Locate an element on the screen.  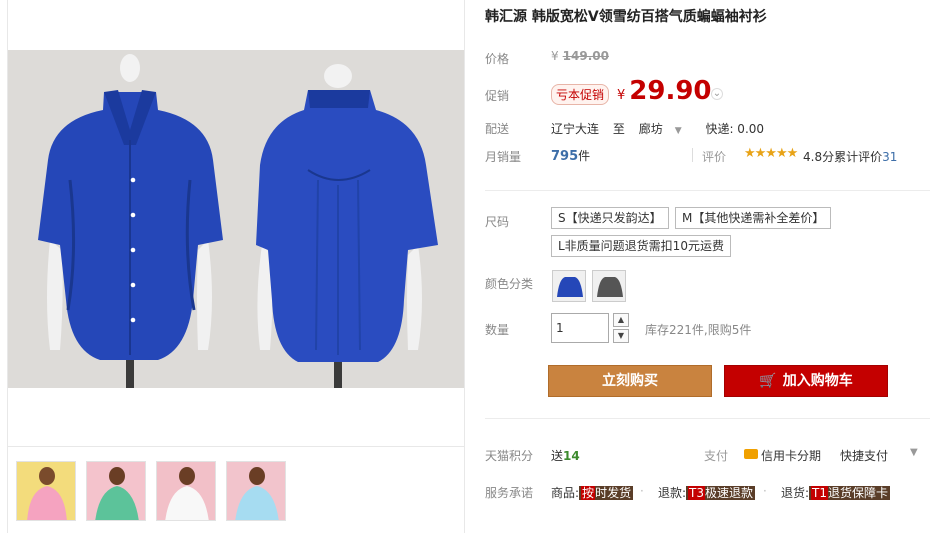
buy-now-button: 立刻购买 is located at coordinates (630, 381).